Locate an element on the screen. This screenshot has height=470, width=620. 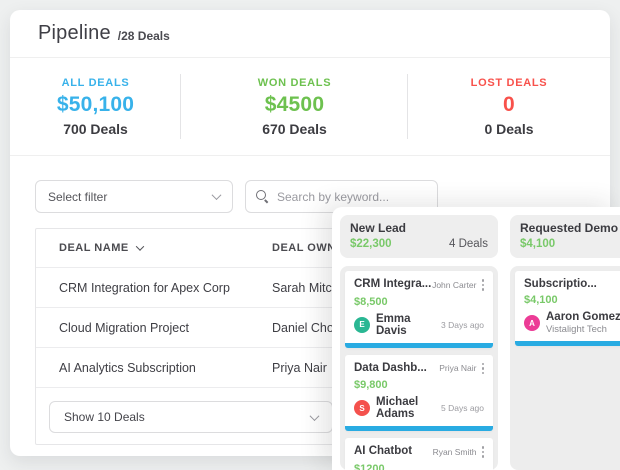
page-title: Pipeline is located at coordinates (74, 33).